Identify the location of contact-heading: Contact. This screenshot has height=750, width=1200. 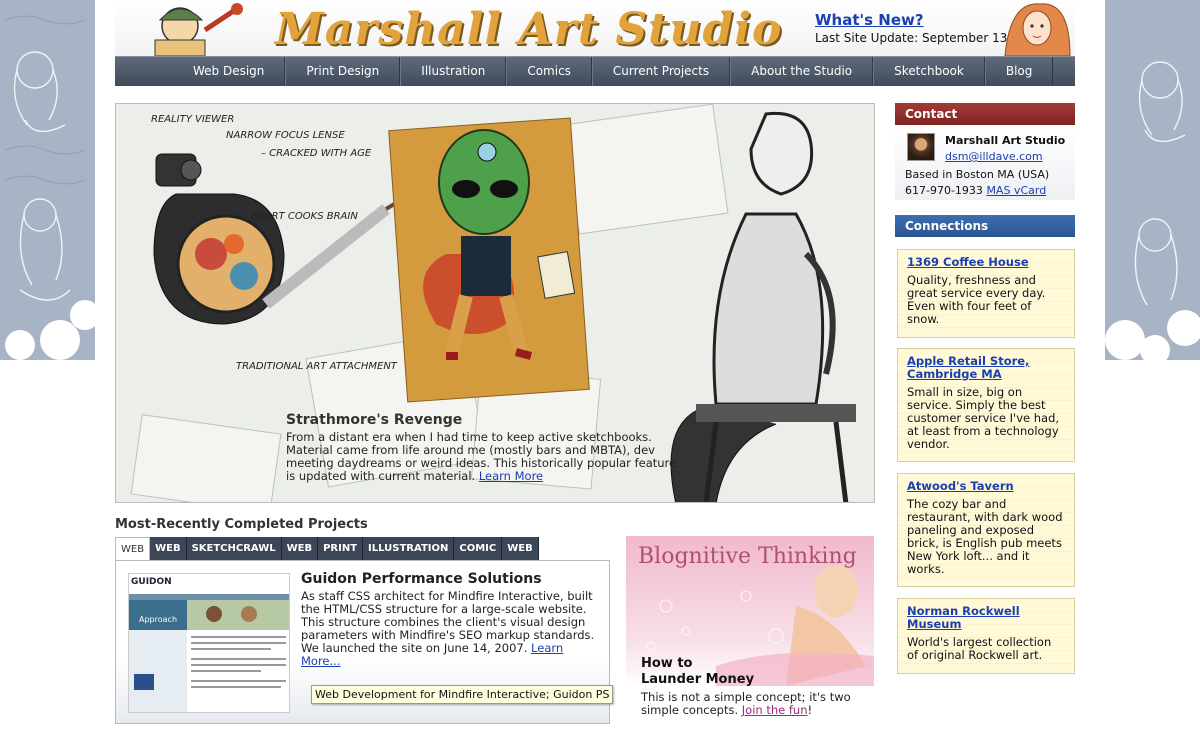
(985, 114).